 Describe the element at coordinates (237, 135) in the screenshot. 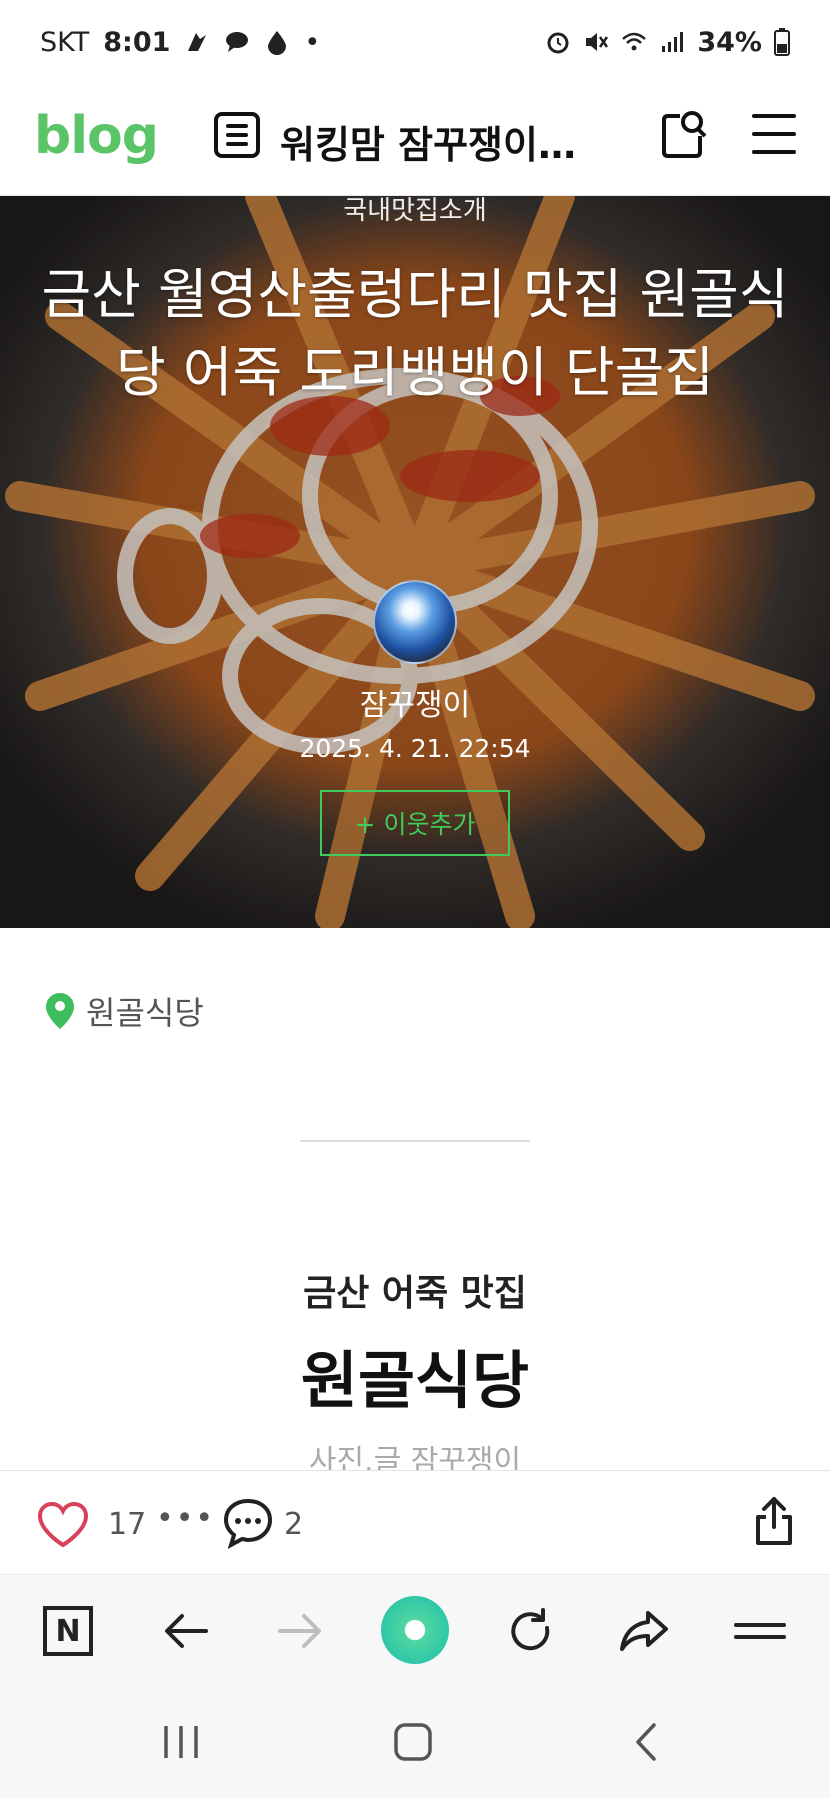

I see `list-icon` at that location.